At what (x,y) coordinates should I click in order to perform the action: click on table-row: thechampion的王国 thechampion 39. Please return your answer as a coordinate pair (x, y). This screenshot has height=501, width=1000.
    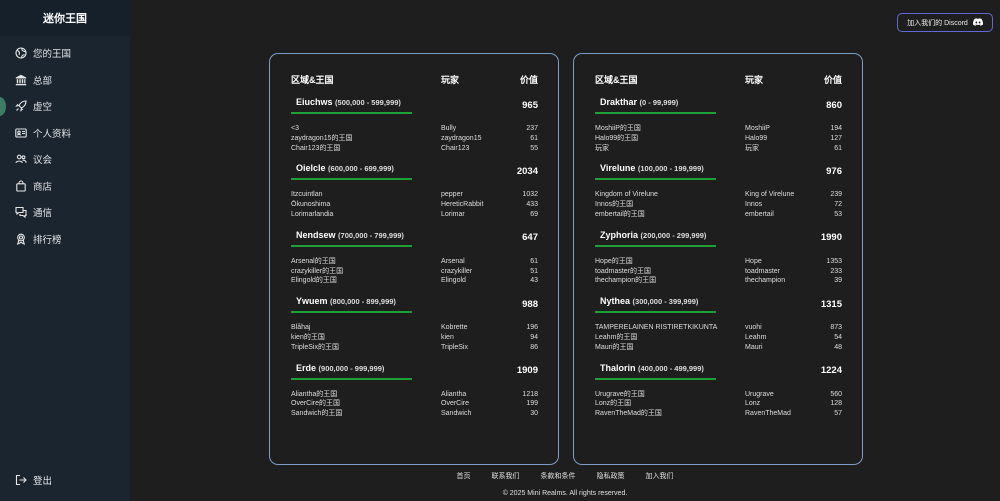
    Looking at the image, I should click on (718, 281).